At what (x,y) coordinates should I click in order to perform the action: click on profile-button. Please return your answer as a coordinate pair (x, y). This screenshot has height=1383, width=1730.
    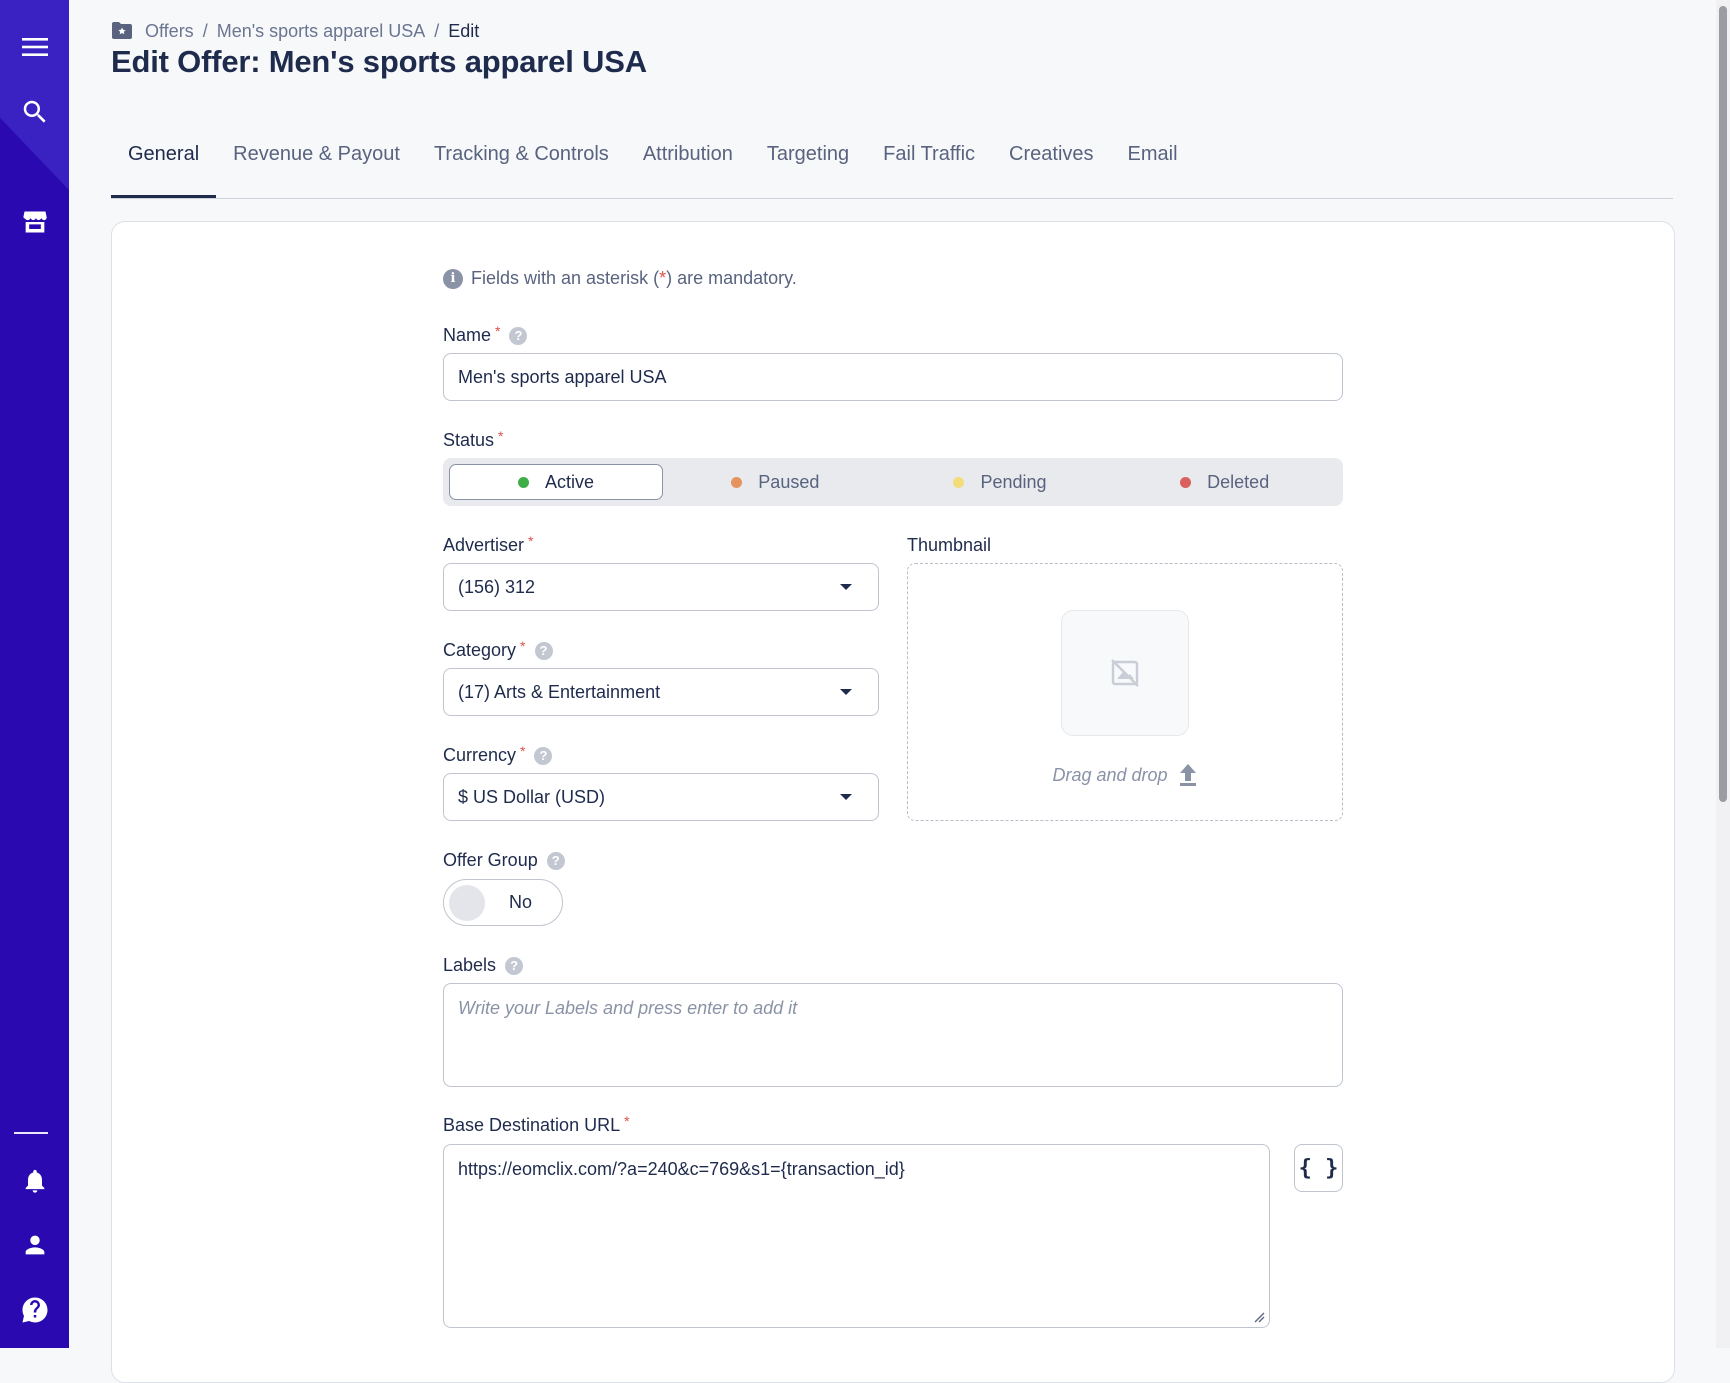
    Looking at the image, I should click on (34, 1245).